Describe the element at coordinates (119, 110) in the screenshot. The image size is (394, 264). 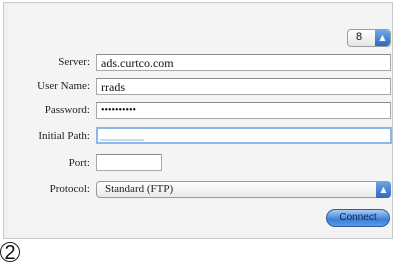
I see `password-value: ••••••••••` at that location.